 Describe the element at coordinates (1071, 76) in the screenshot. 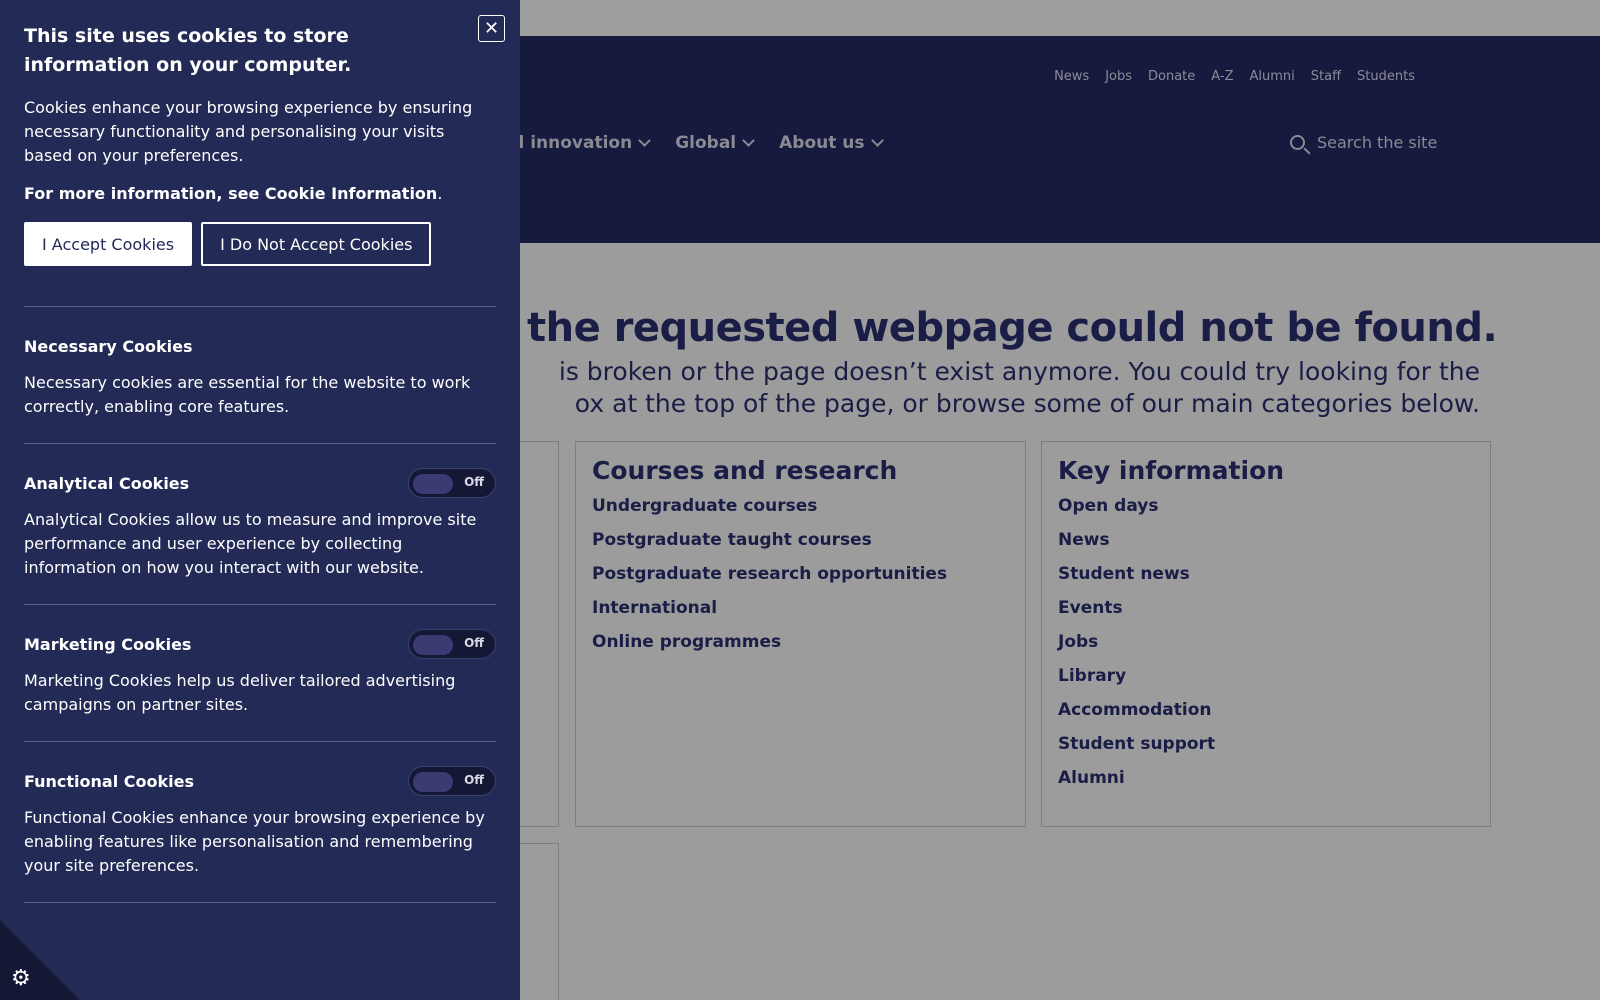

I see `utility-link-news: News` at that location.